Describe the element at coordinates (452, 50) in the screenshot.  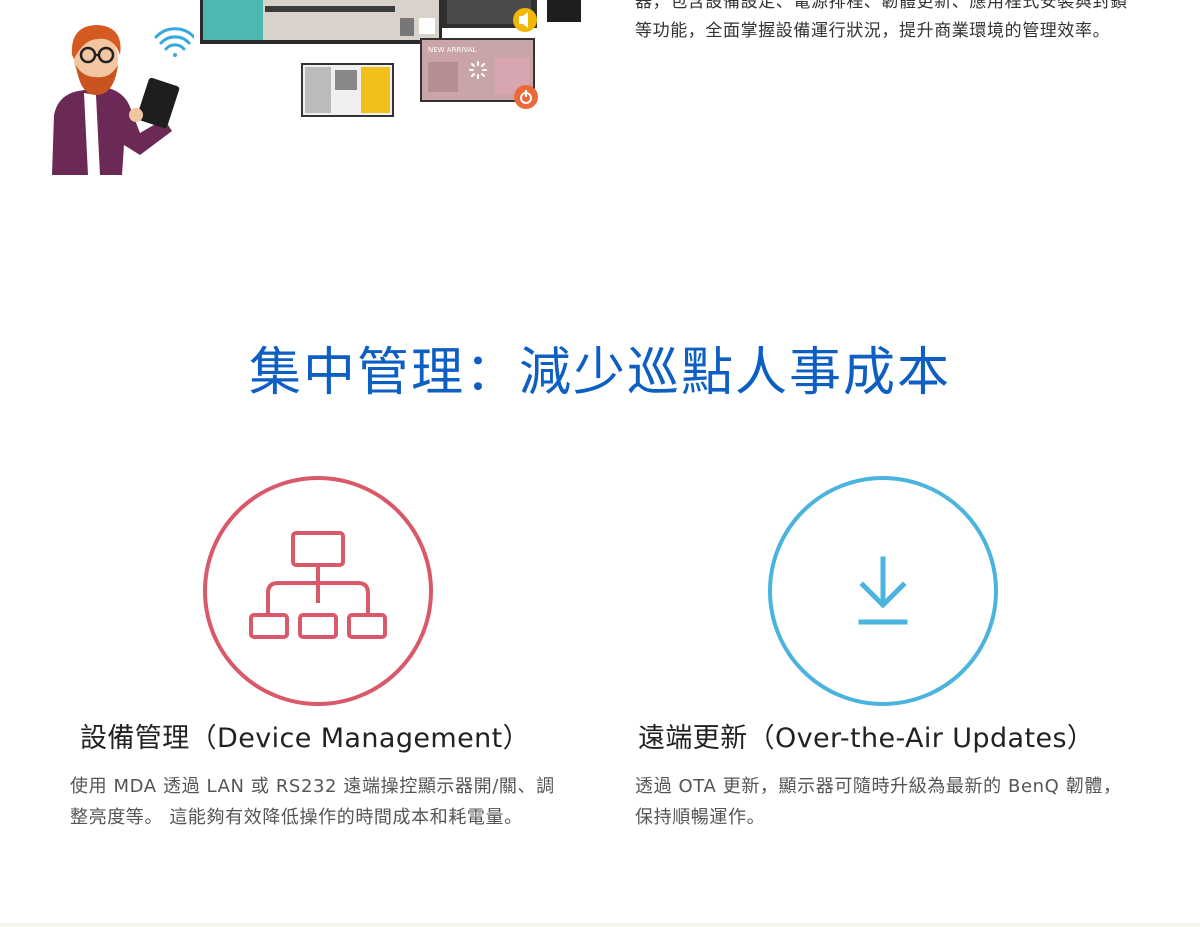
I see `screen-banner-text: NEW ARRIVAL` at that location.